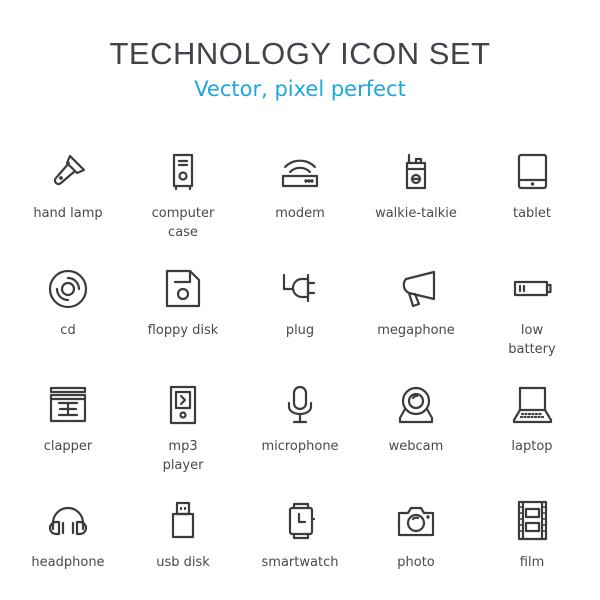 The image size is (600, 600). Describe the element at coordinates (532, 213) in the screenshot. I see `icon-label: tablet` at that location.